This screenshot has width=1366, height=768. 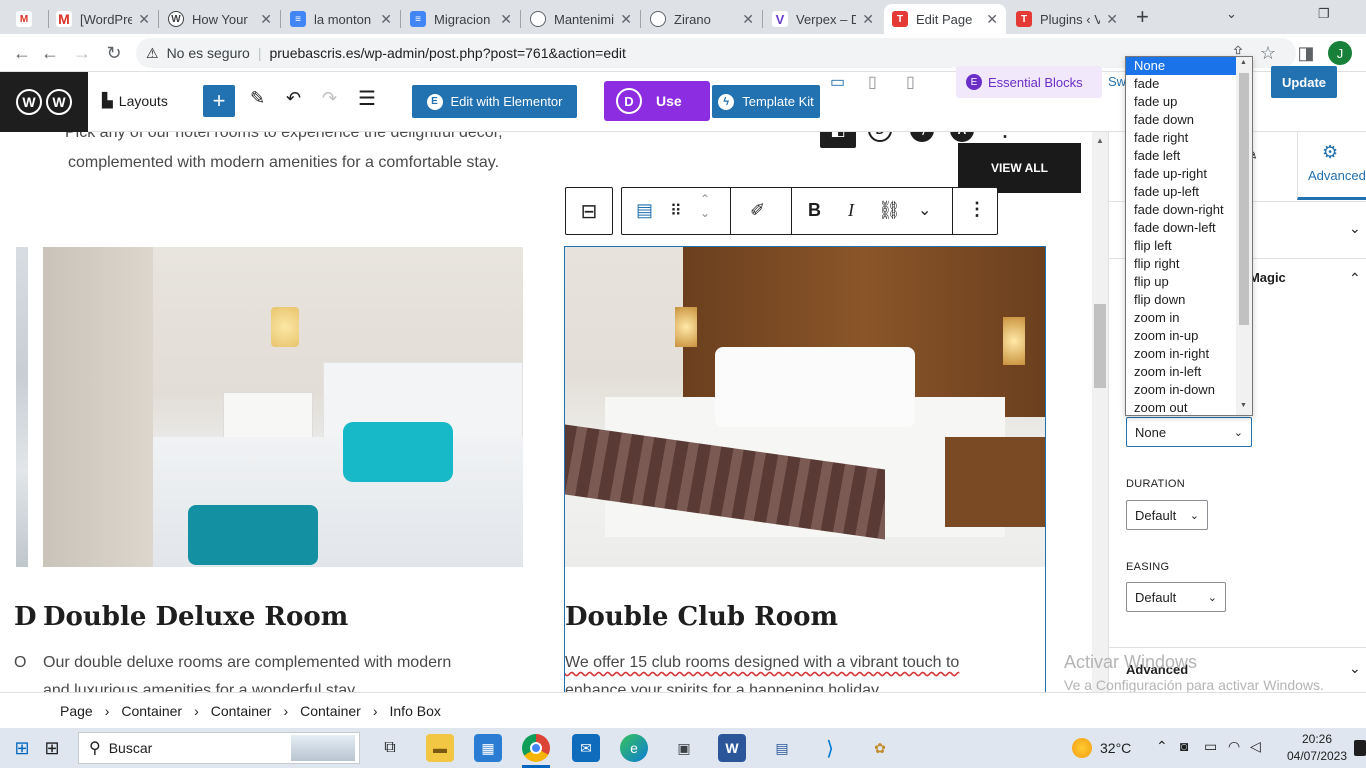 I want to click on dropdown-option: fade up, so click(x=1181, y=102).